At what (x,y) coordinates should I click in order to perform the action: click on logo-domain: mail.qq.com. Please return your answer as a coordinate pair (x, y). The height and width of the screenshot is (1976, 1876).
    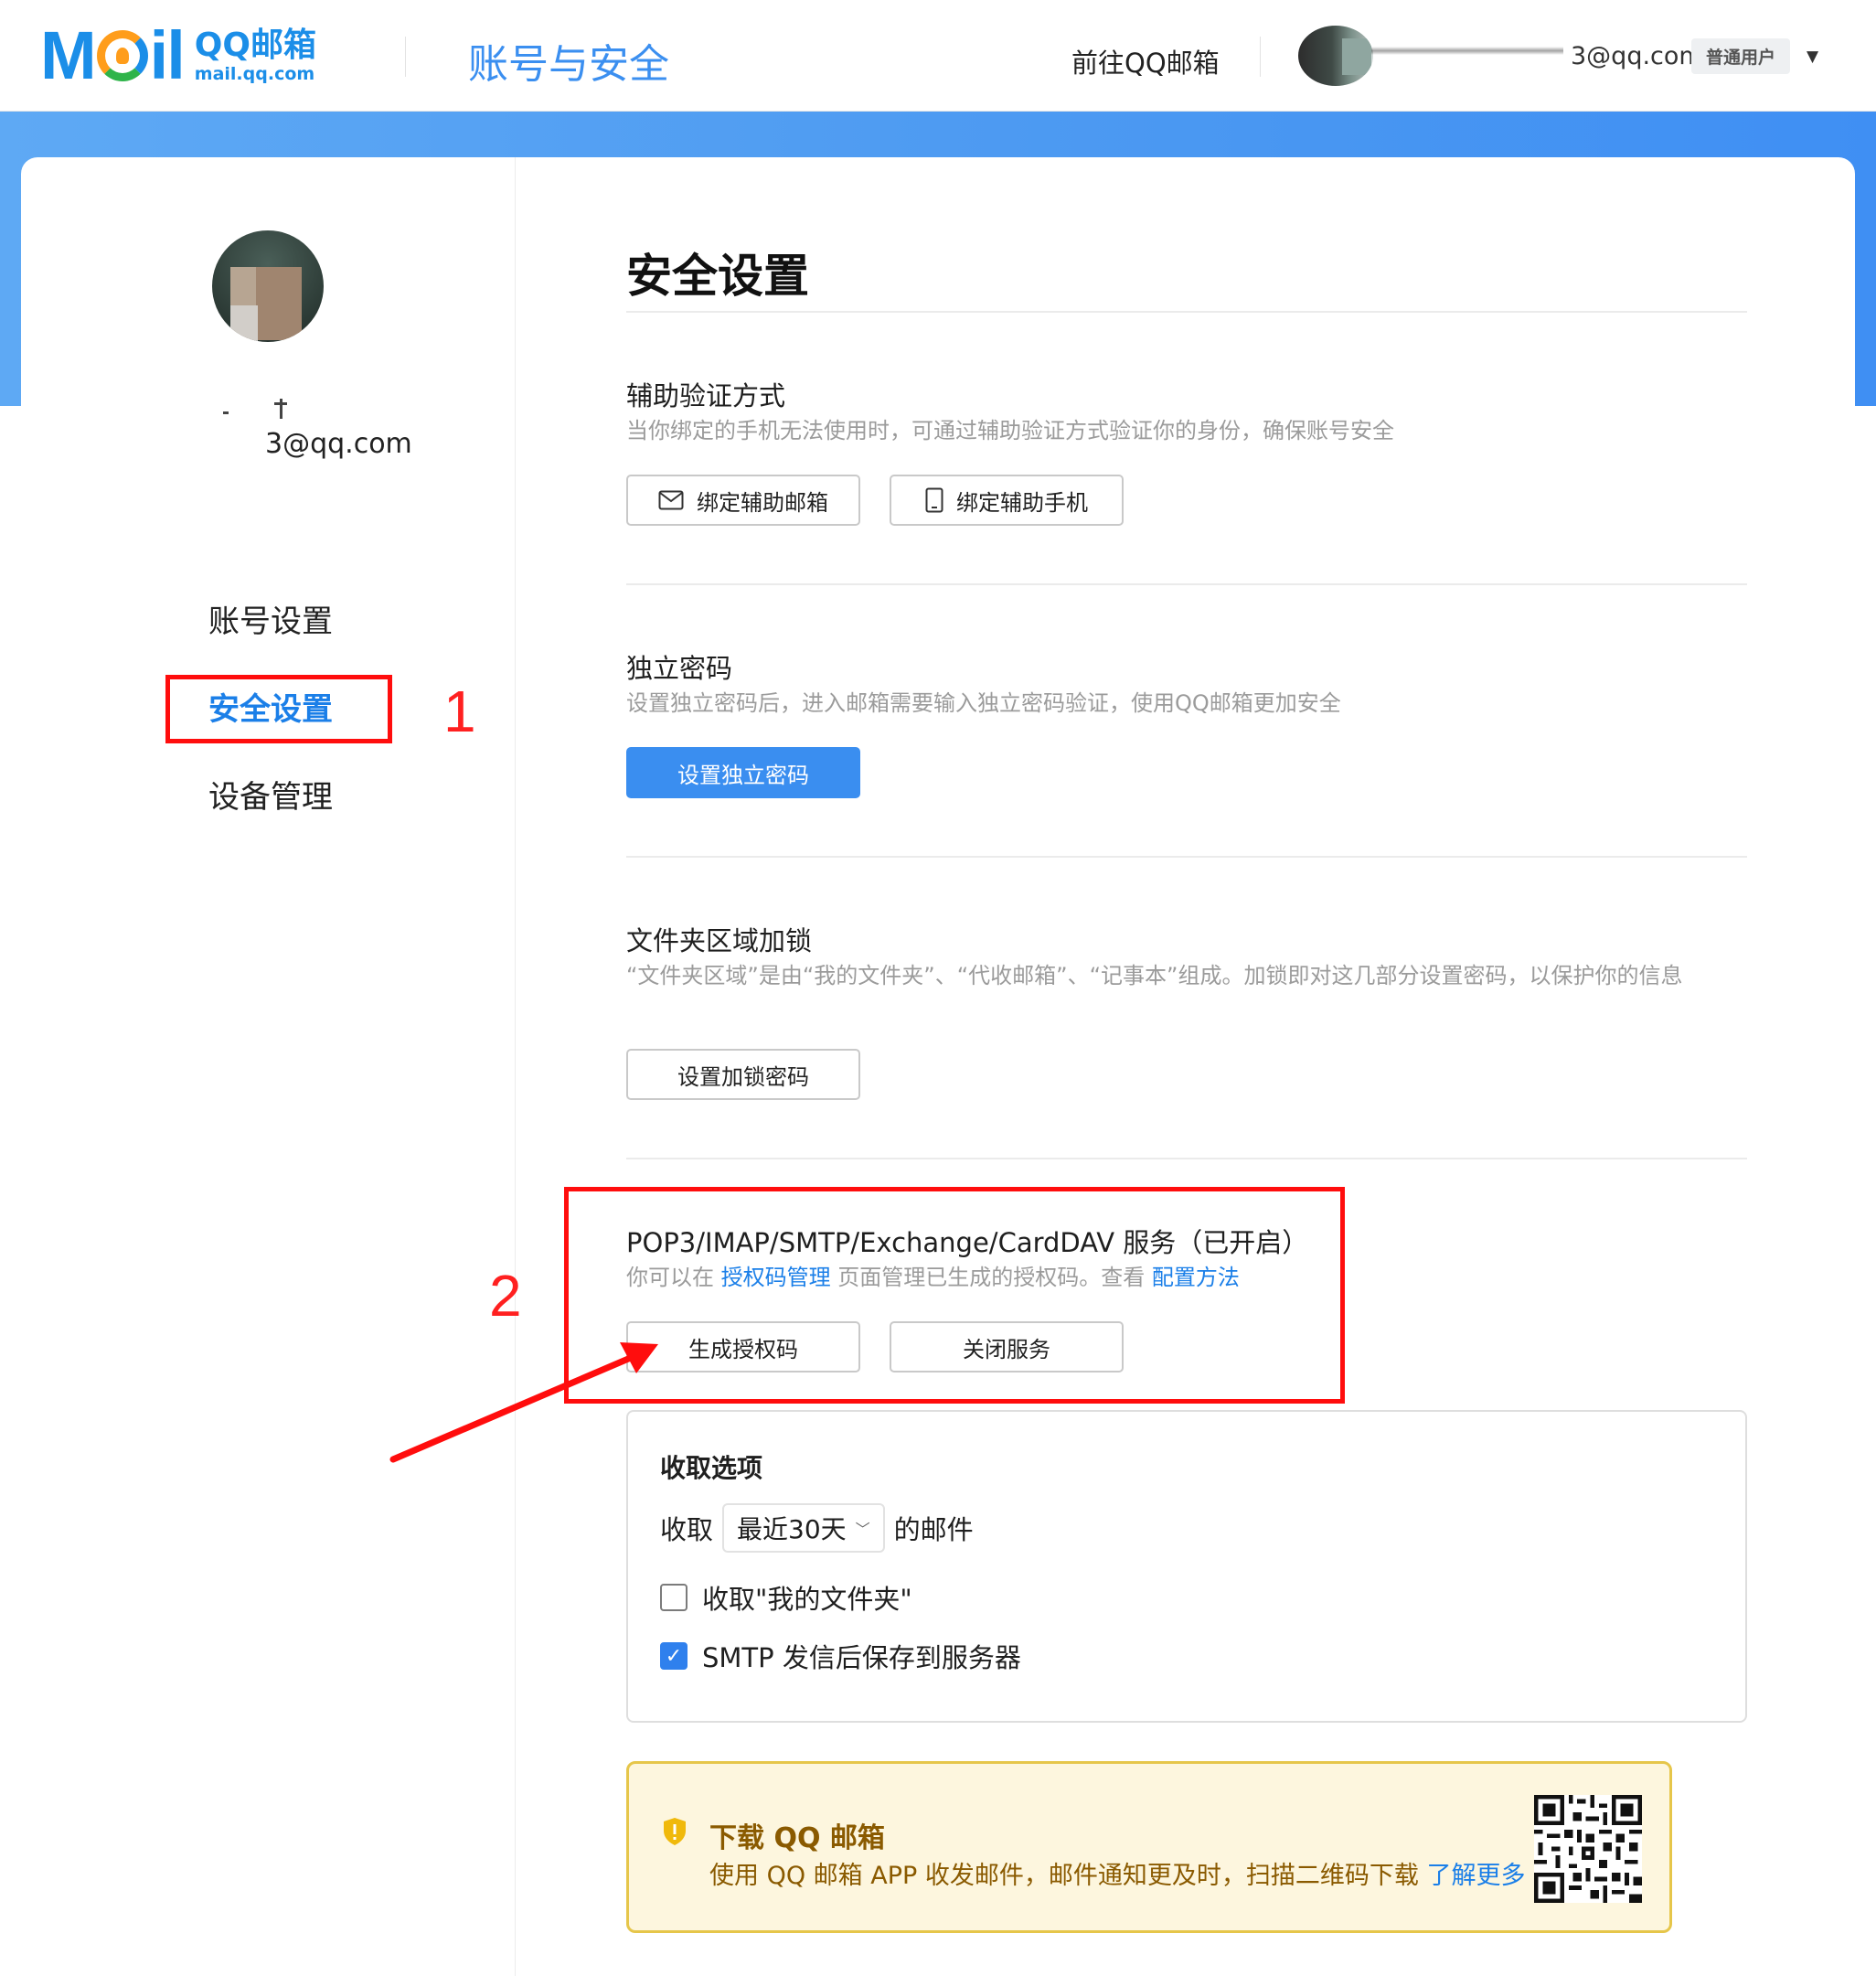
    Looking at the image, I should click on (254, 73).